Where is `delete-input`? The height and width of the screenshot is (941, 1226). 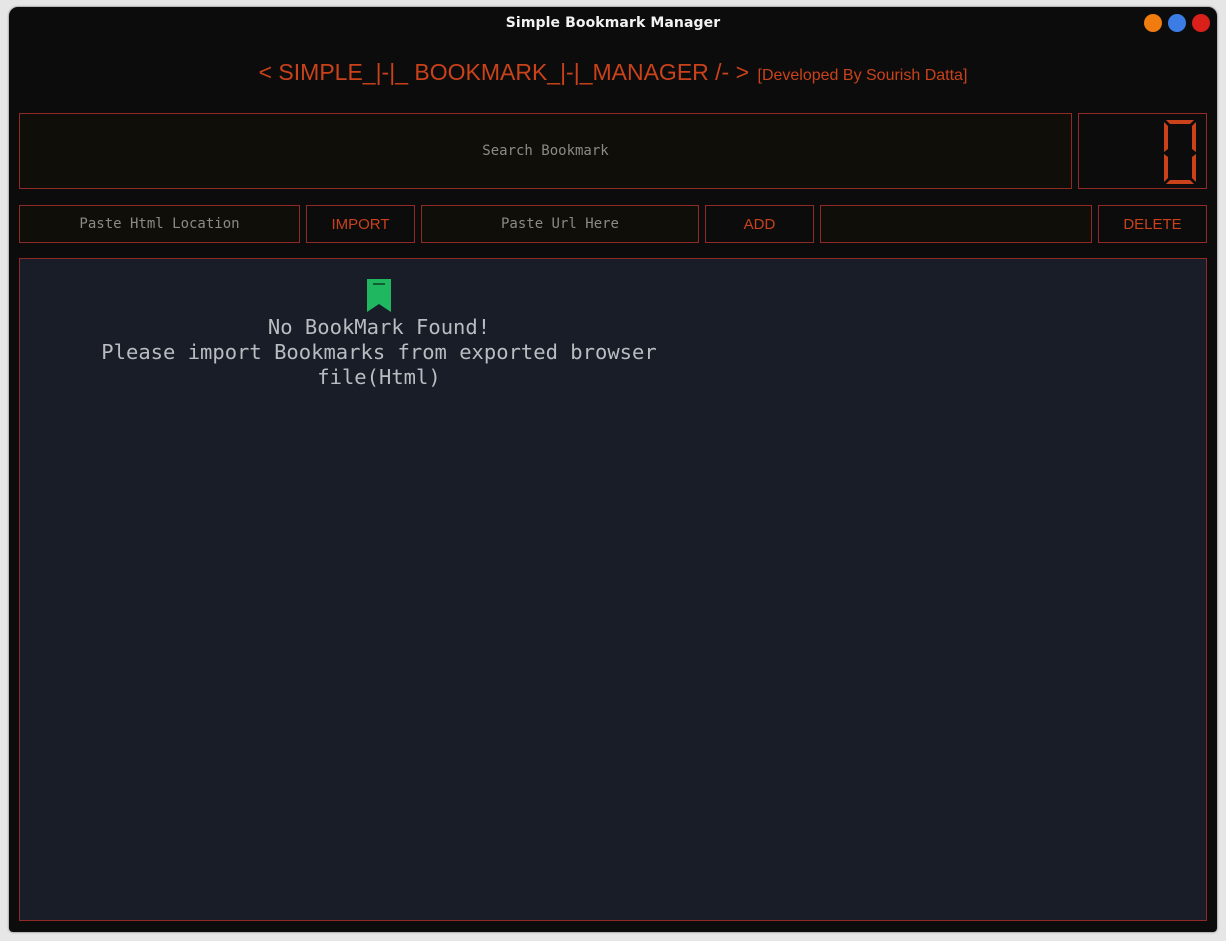 delete-input is located at coordinates (956, 224).